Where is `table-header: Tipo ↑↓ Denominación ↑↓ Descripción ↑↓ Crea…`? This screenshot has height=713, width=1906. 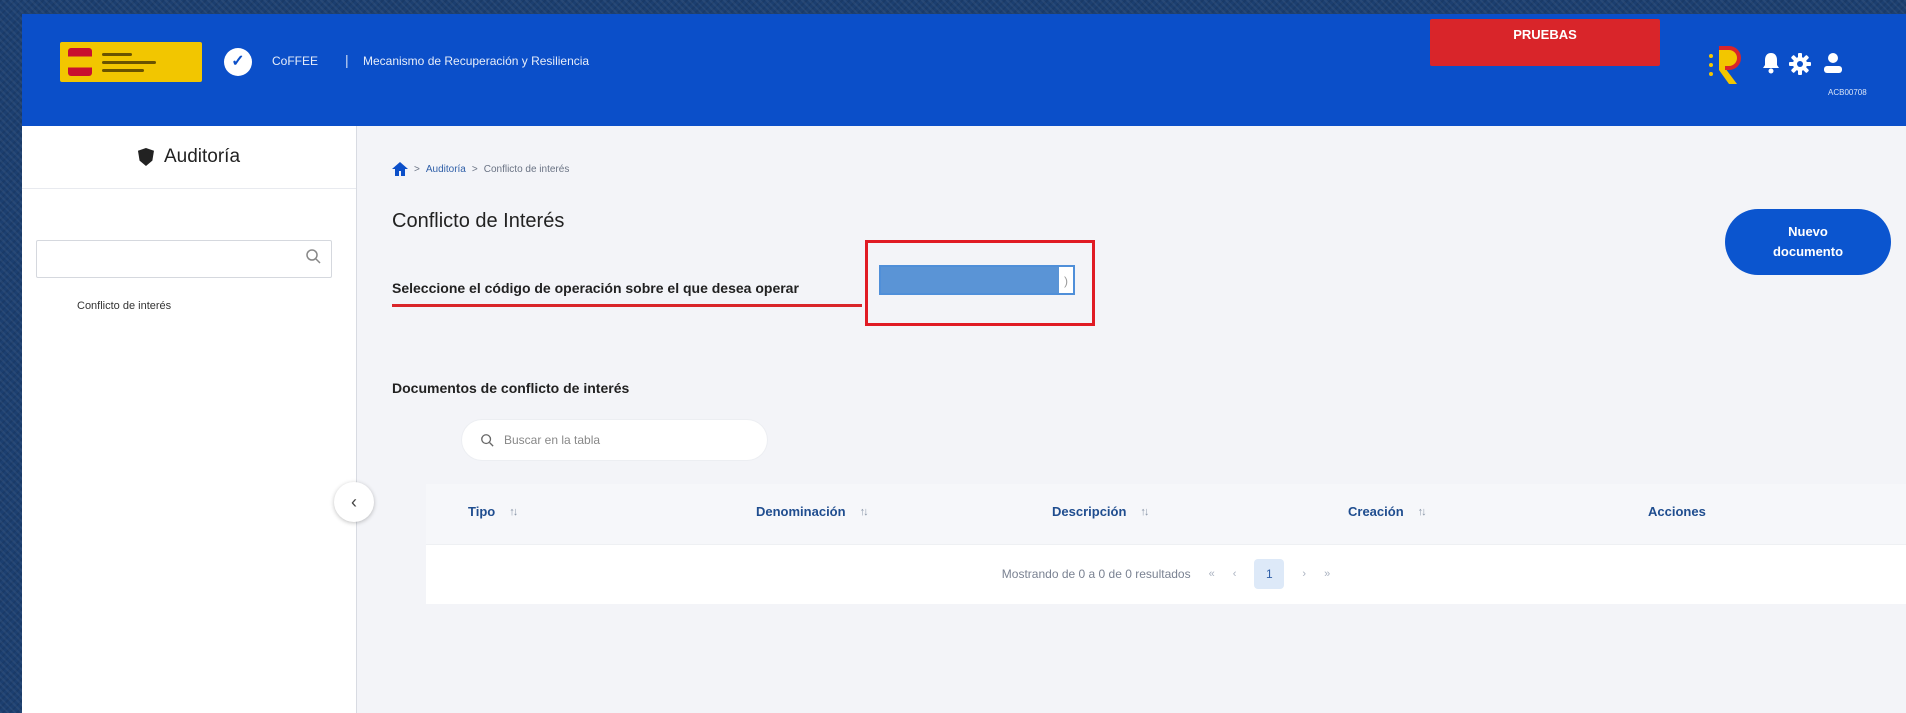
table-header: Tipo ↑↓ Denominación ↑↓ Descripción ↑↓ Crea… is located at coordinates (1166, 514).